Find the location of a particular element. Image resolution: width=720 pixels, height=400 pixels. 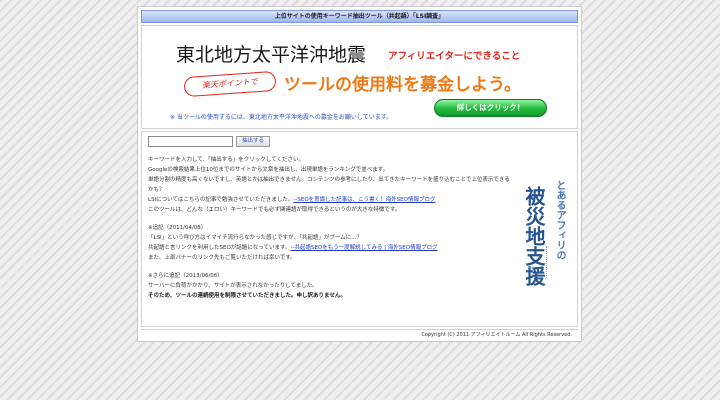

page-header: 上位サイトの使用キーワード抽出ツール（共起語）「LSI調査」 is located at coordinates (359, 16).